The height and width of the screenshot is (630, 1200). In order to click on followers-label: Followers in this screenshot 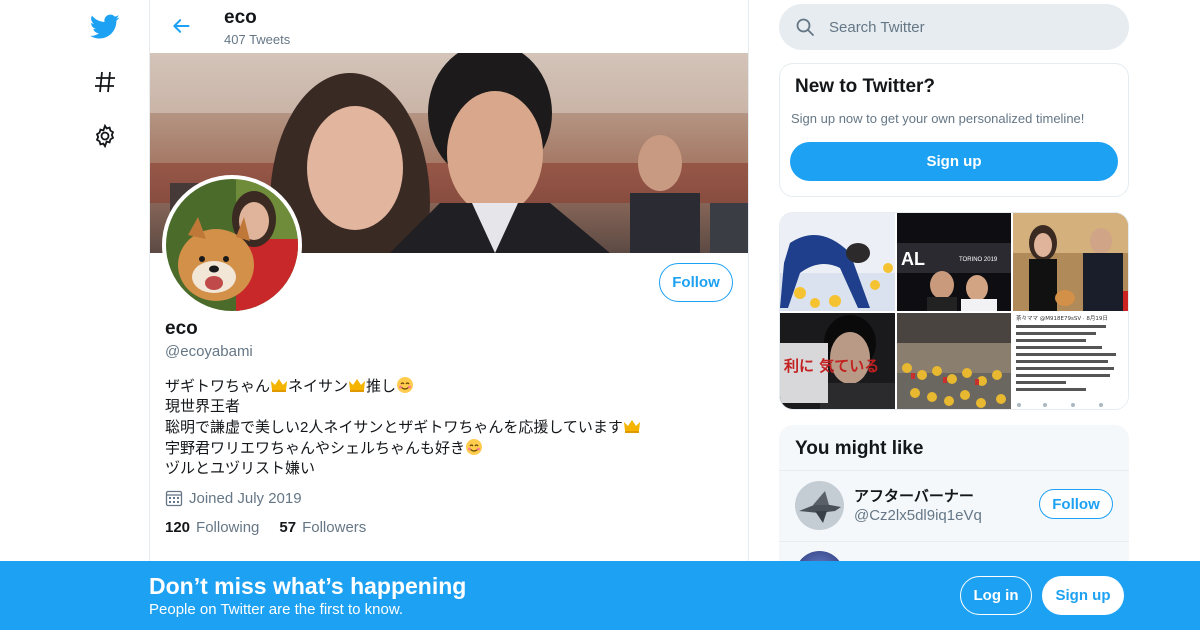, I will do `click(334, 527)`.